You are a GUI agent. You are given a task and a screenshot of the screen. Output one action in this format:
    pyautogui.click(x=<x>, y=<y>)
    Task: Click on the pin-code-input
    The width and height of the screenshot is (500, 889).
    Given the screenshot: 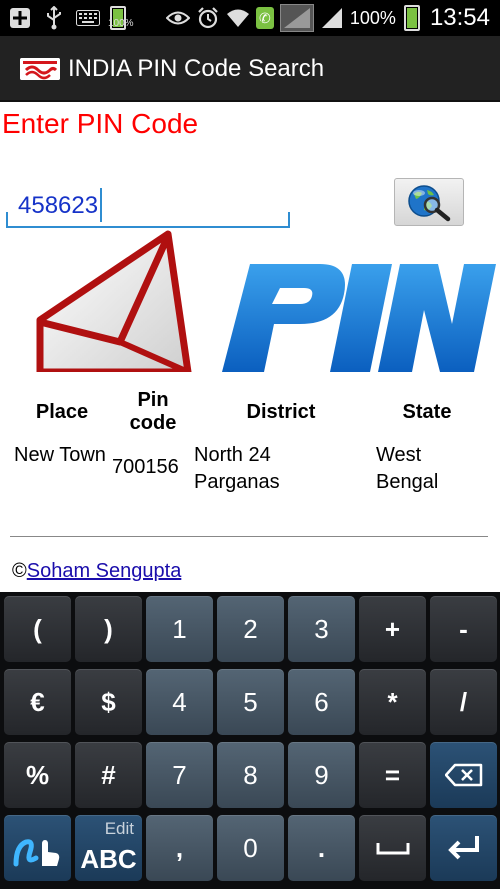 What is the action you would take?
    pyautogui.click(x=148, y=207)
    